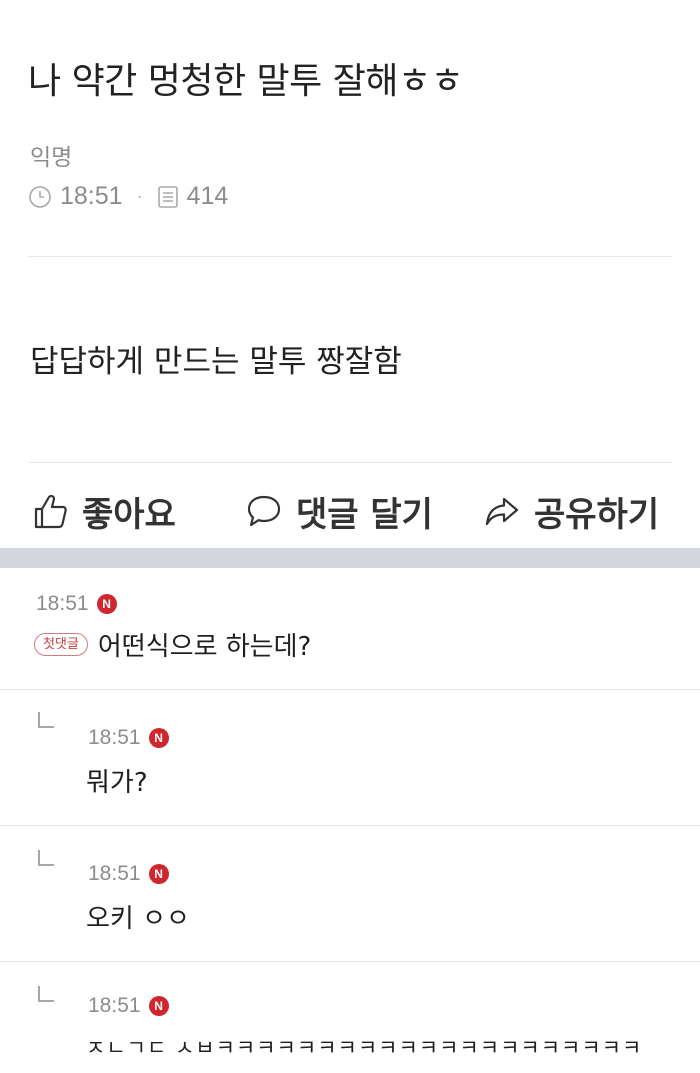 This screenshot has height=1073, width=700. I want to click on comment-button: 댓글 달기, so click(338, 511).